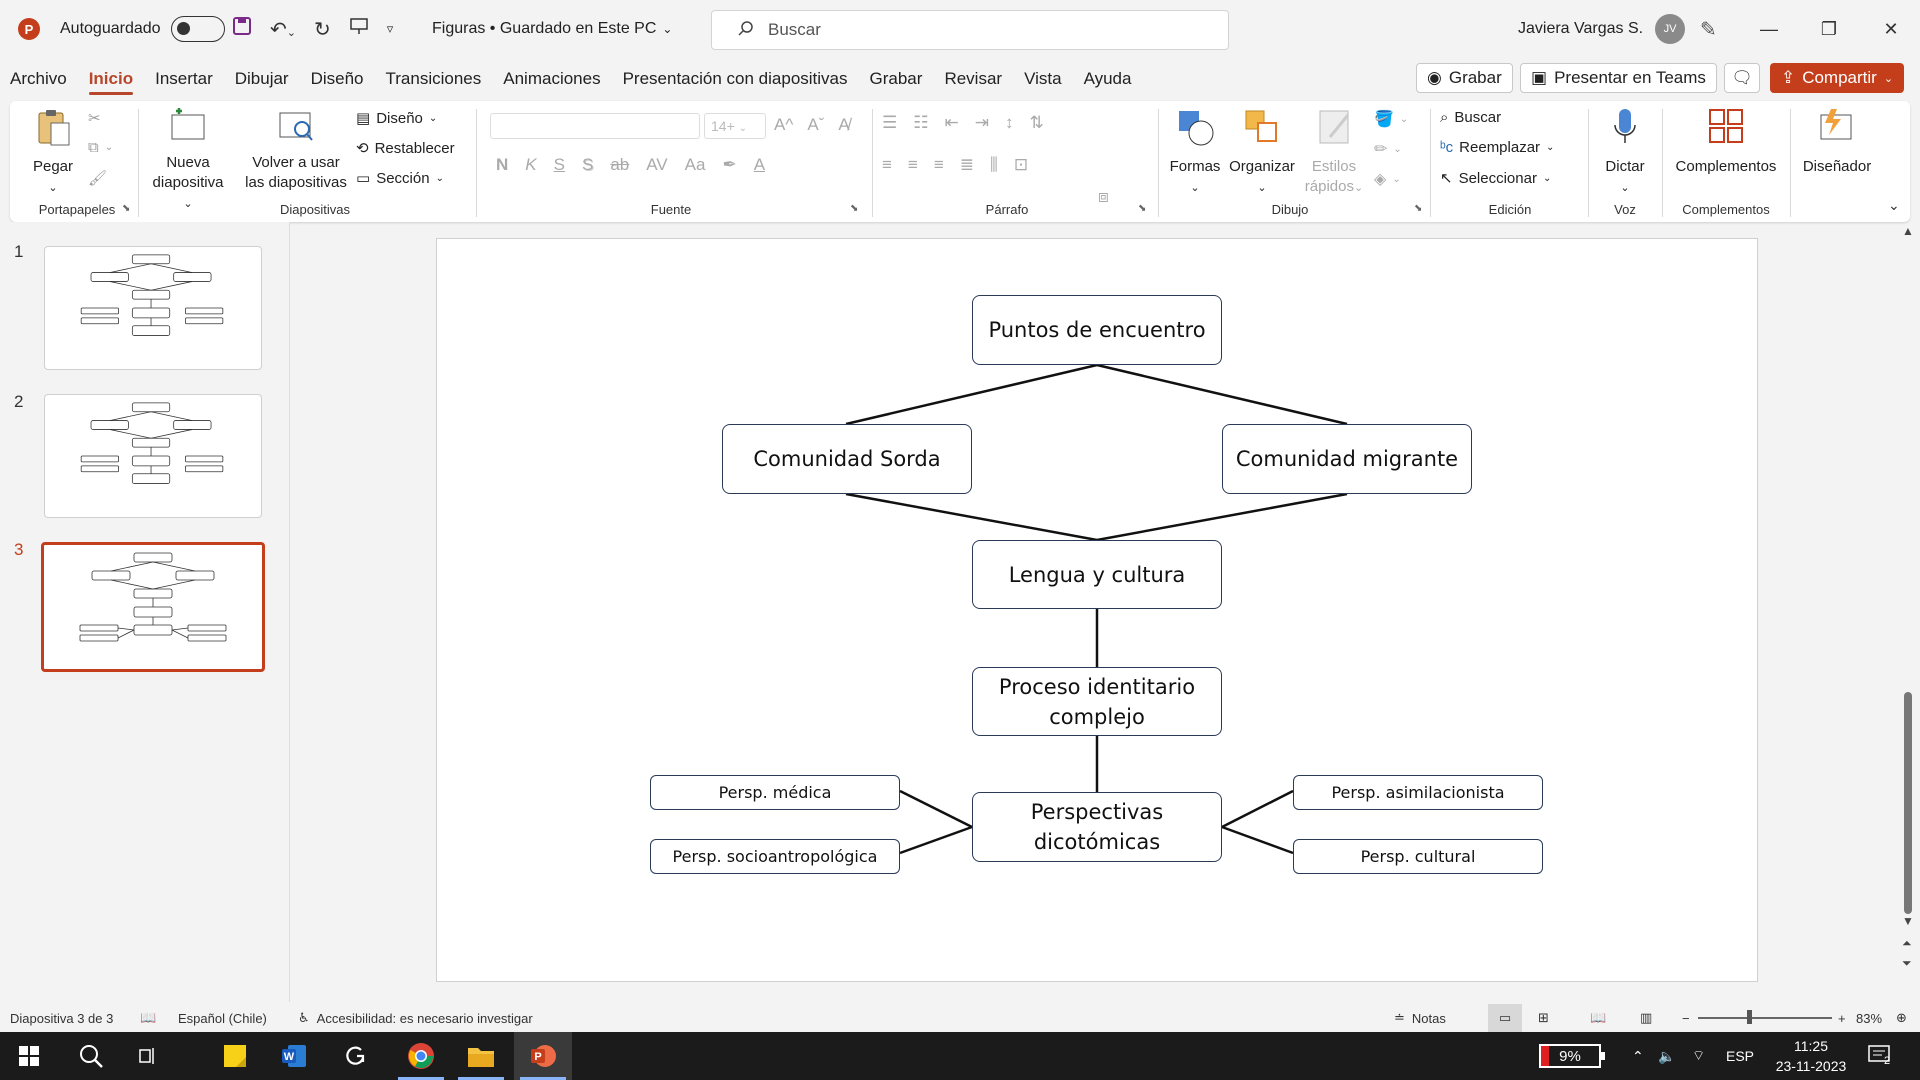 This screenshot has width=1920, height=1080. I want to click on char-spacing-button: AV, so click(656, 165).